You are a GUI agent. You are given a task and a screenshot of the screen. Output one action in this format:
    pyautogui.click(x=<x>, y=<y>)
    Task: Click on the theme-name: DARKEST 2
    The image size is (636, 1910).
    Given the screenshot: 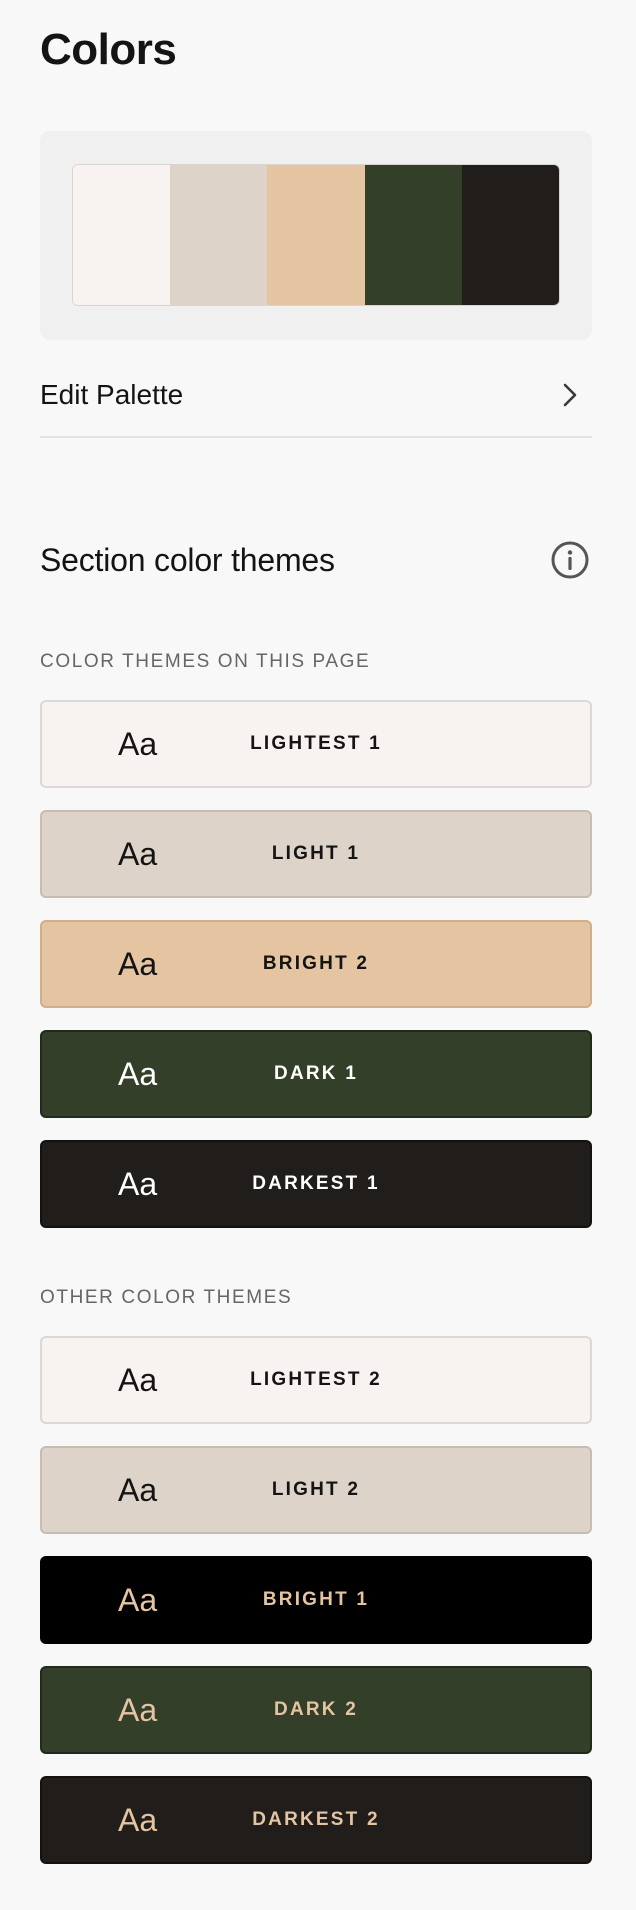 What is the action you would take?
    pyautogui.click(x=316, y=1819)
    